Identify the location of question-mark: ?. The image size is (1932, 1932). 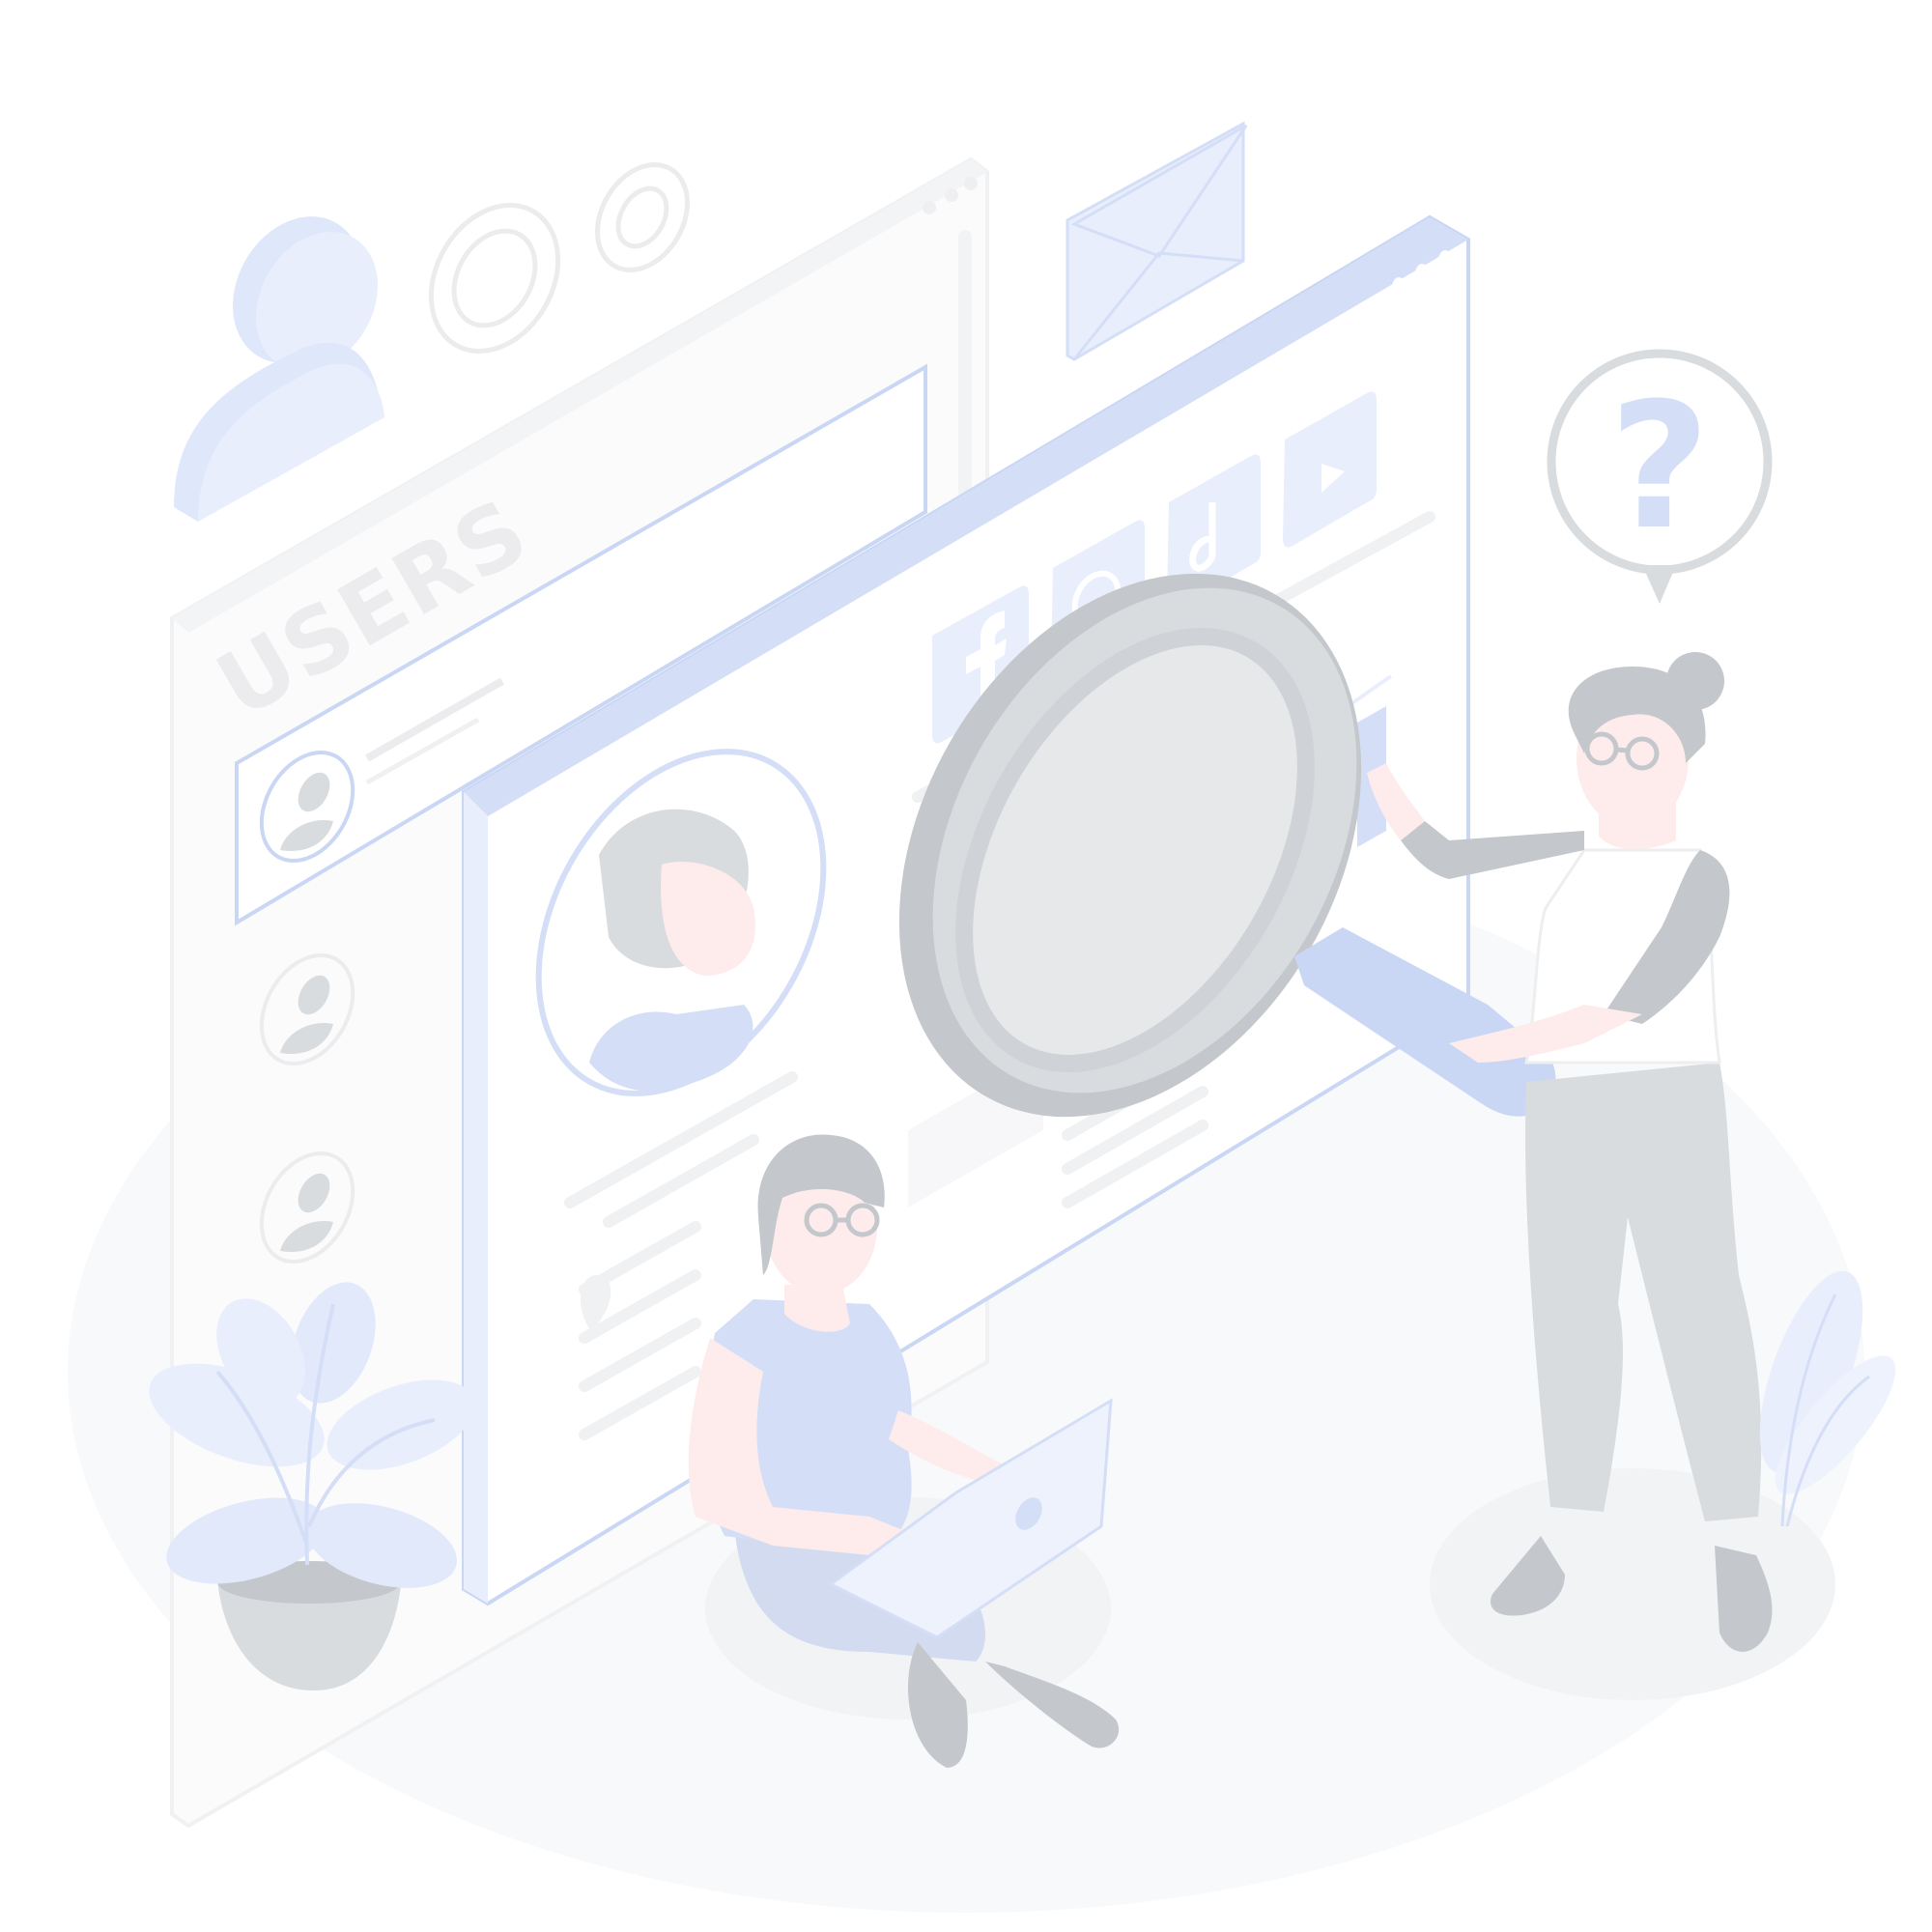
(1659, 467).